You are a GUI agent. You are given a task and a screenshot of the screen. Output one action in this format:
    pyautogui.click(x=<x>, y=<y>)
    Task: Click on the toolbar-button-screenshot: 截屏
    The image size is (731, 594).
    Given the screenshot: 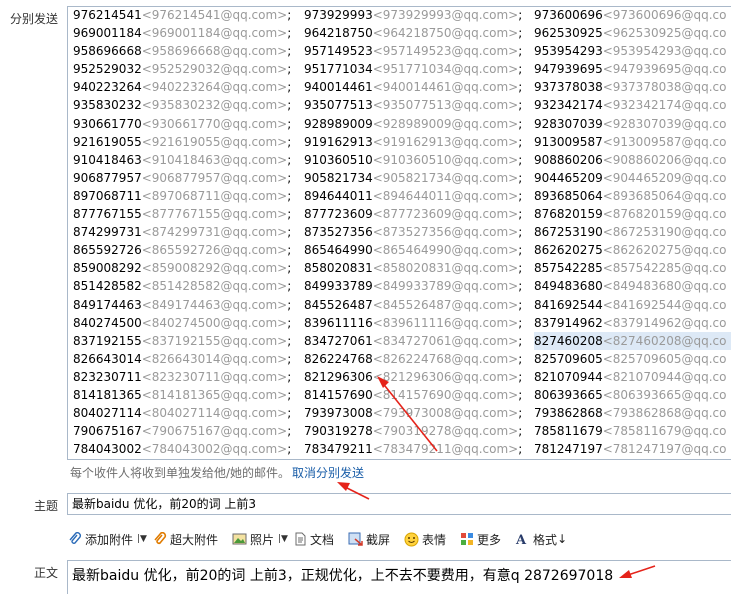 What is the action you would take?
    pyautogui.click(x=369, y=539)
    